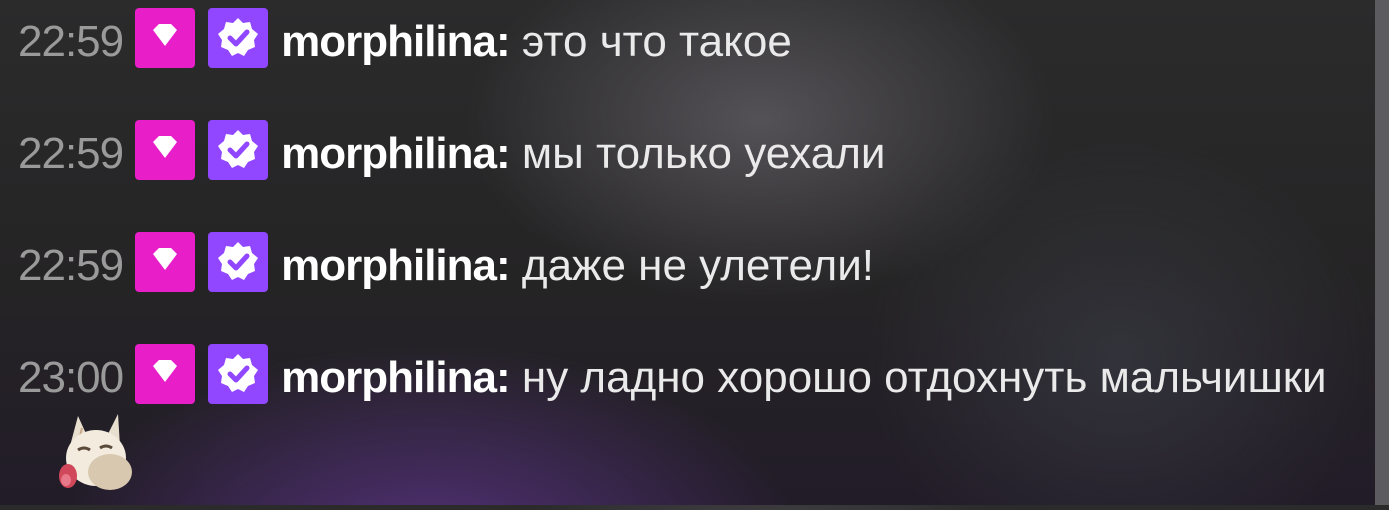  What do you see at coordinates (924, 377) in the screenshot?
I see `message-text: ну ладно хорошо отдохнуть мальчишки` at bounding box center [924, 377].